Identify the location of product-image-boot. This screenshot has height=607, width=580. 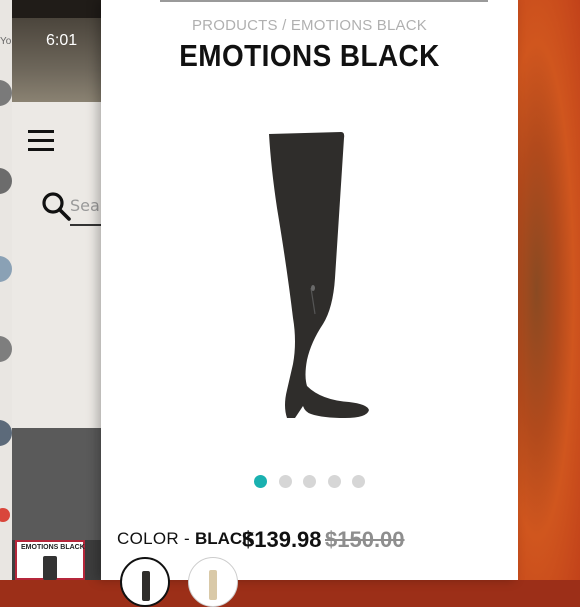
(314, 276).